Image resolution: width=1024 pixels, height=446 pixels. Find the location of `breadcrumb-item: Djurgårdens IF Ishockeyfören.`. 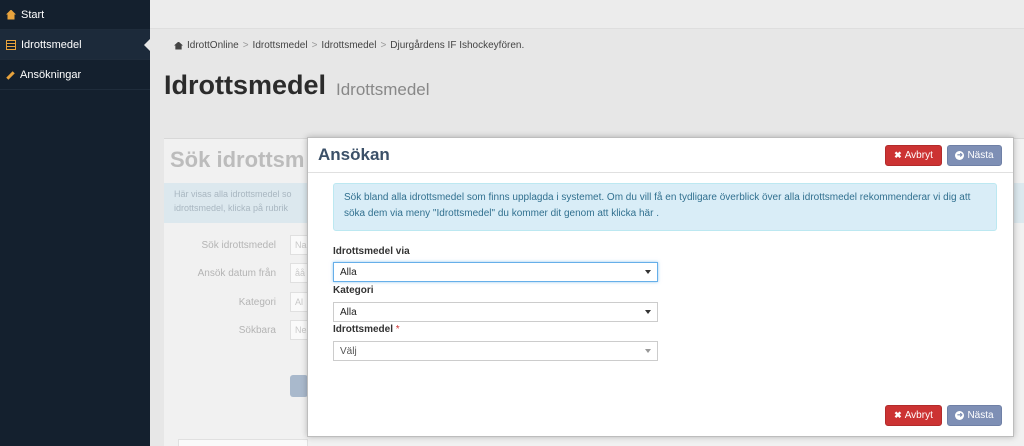

breadcrumb-item: Djurgårdens IF Ishockeyfören. is located at coordinates (457, 45).